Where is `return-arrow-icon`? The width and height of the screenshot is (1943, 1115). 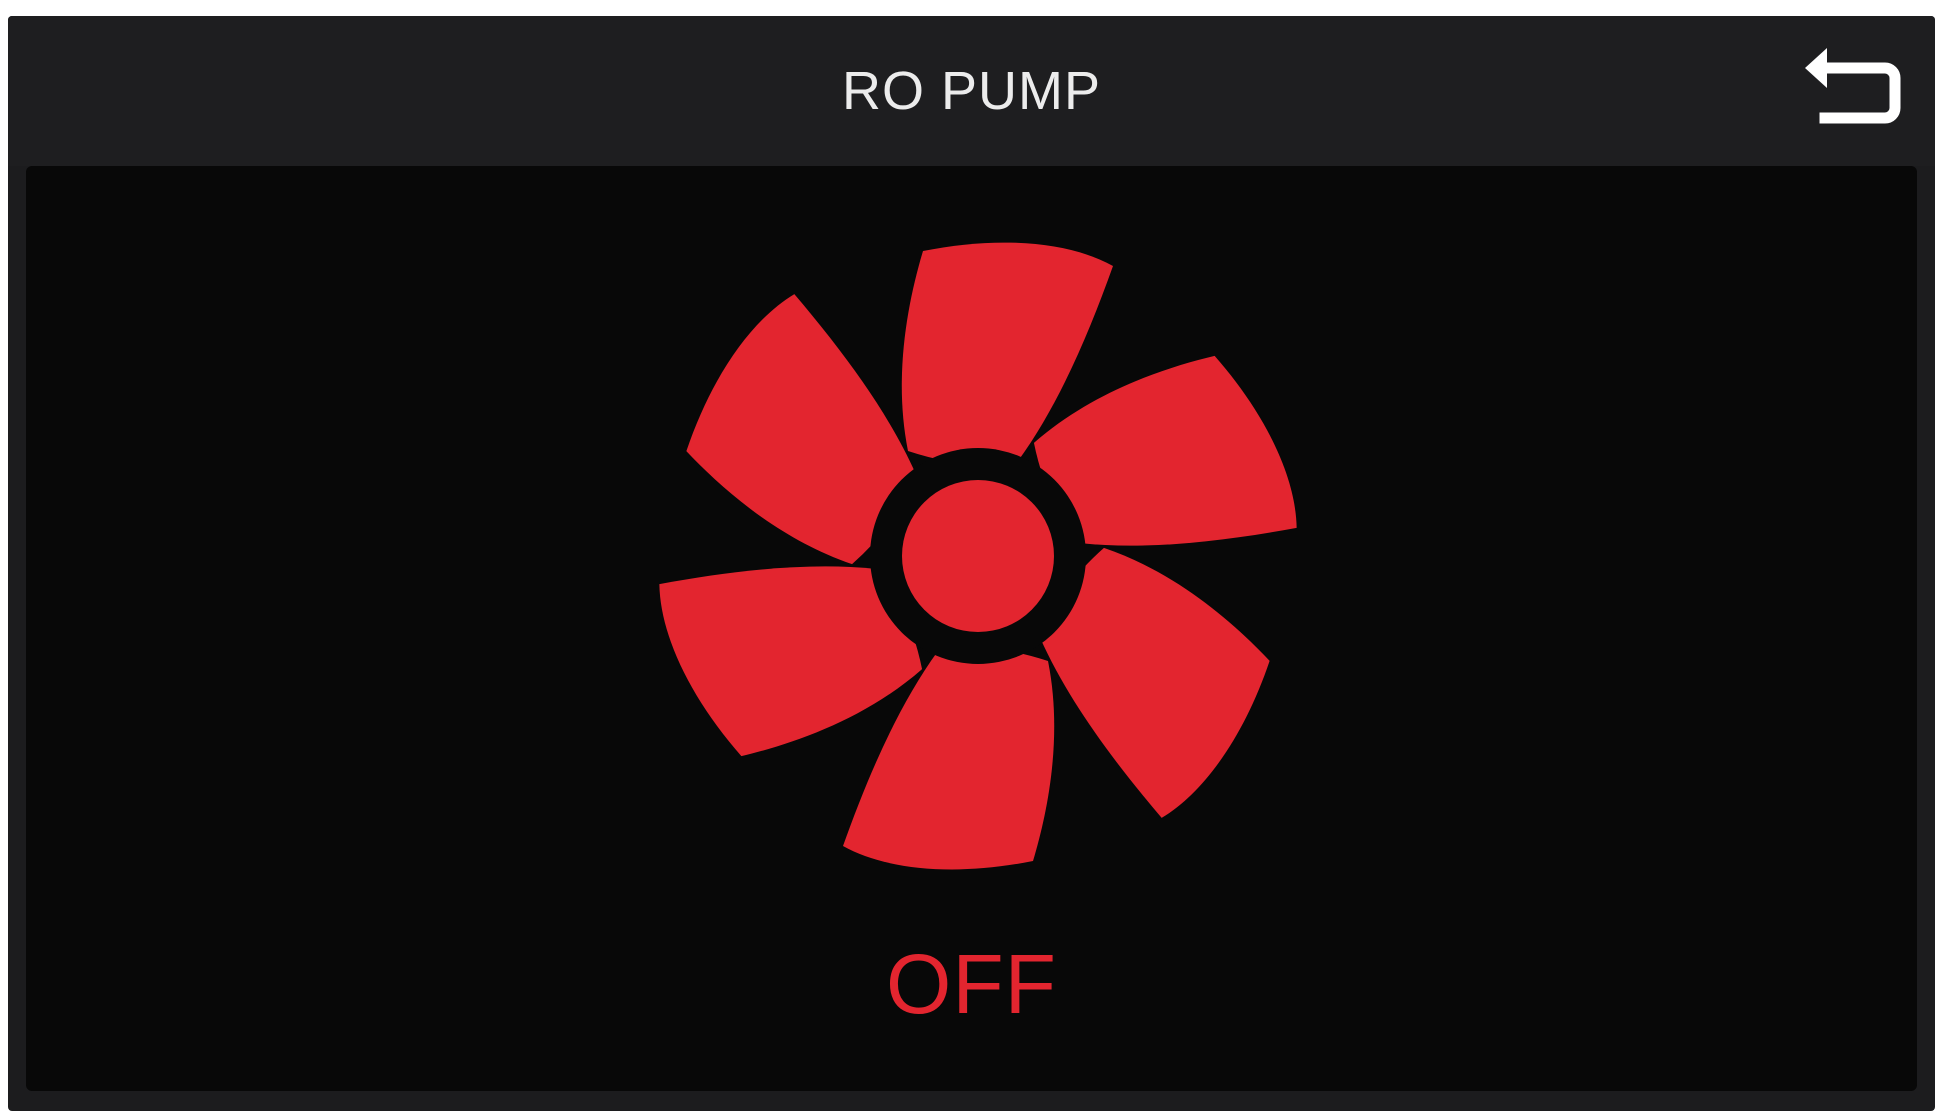 return-arrow-icon is located at coordinates (1853, 86).